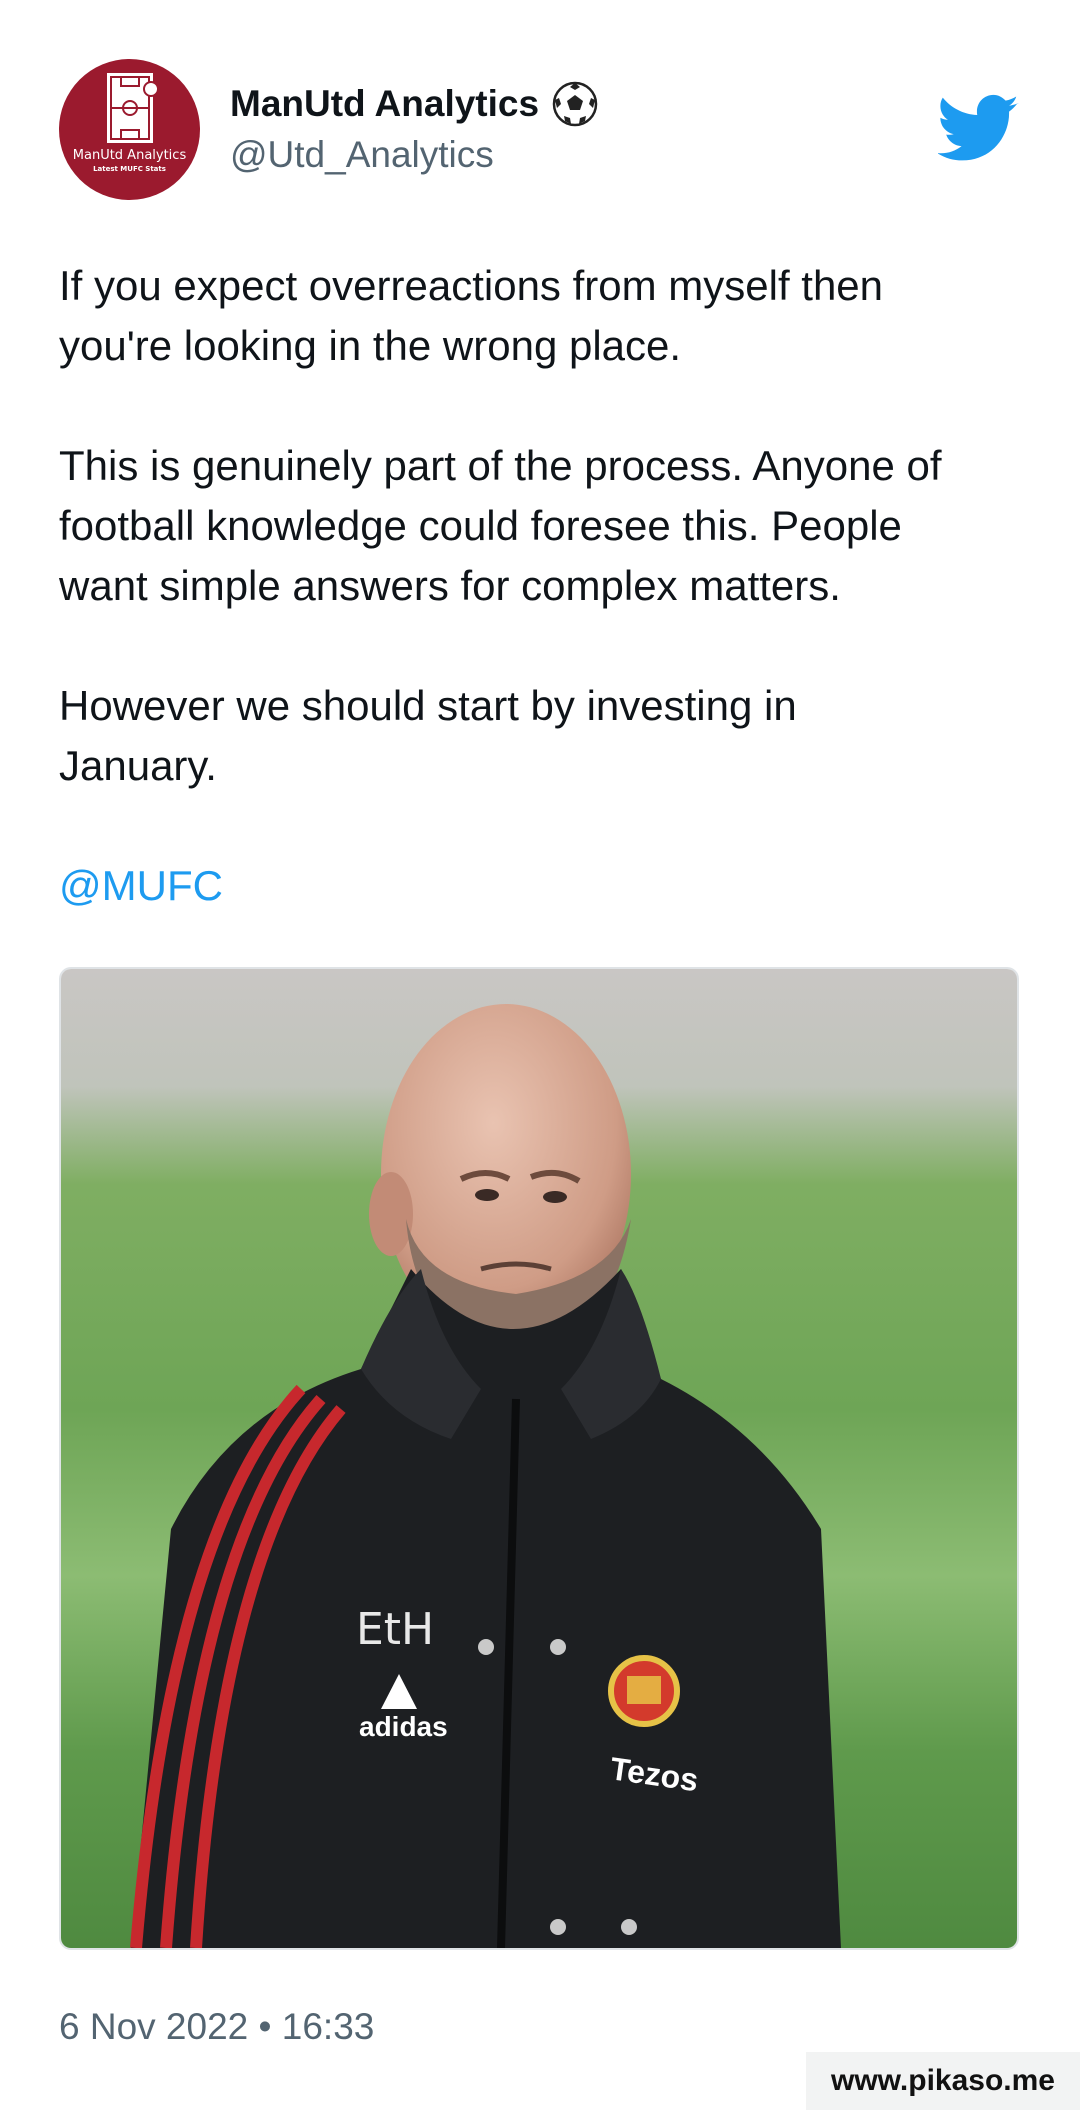  I want to click on tweet-timestamp: 6 Nov 2022 • 16:33, so click(216, 2027).